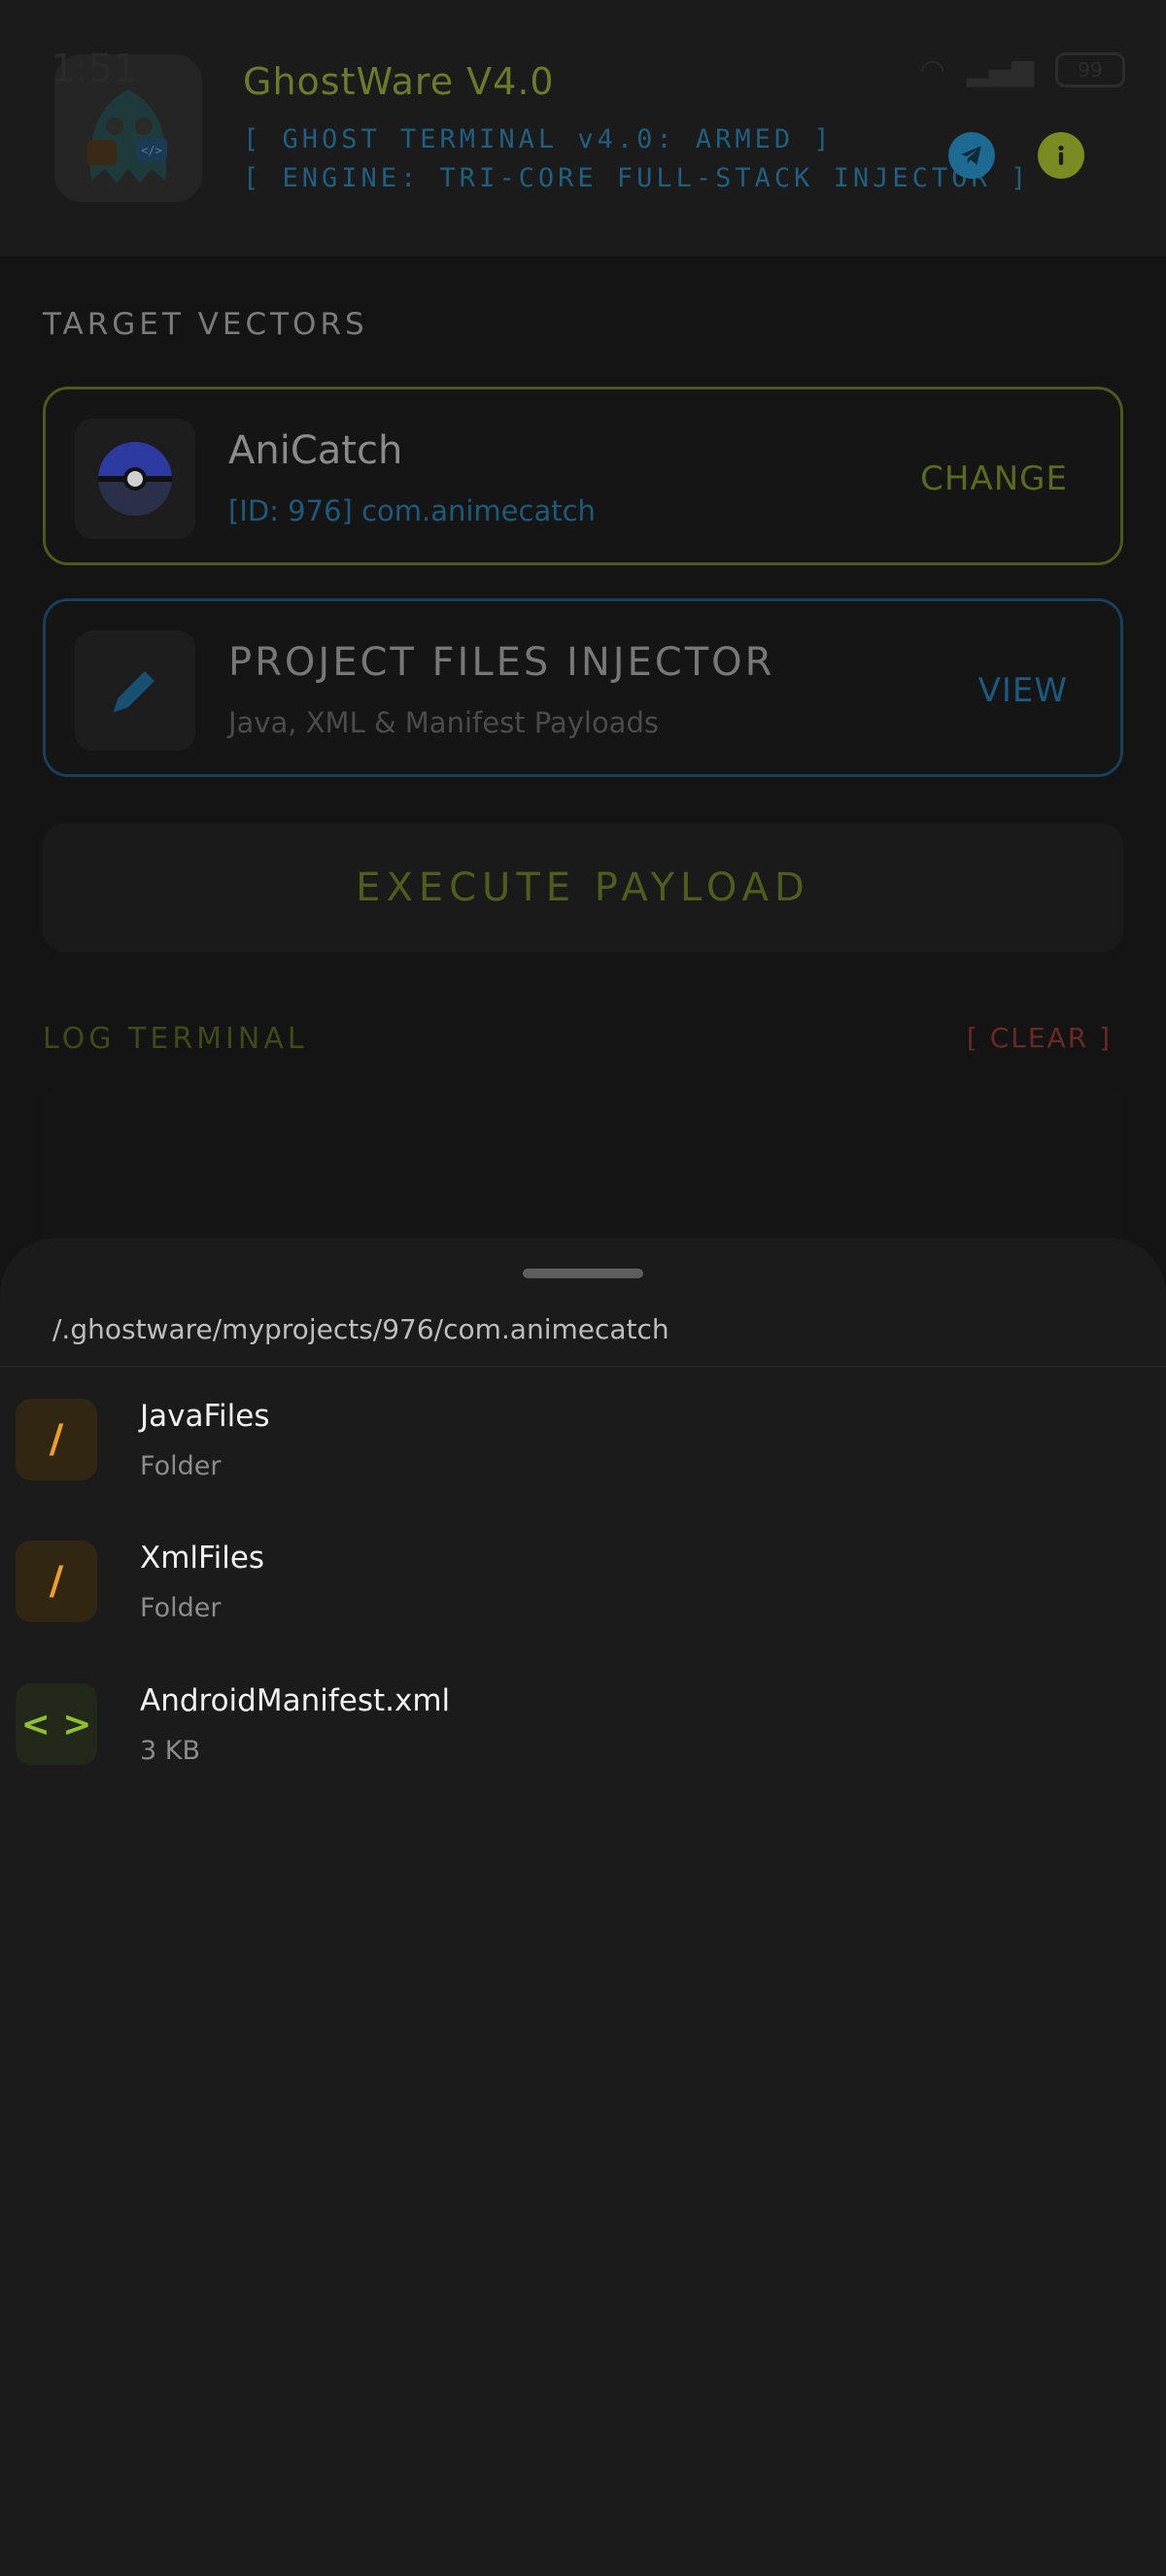 The width and height of the screenshot is (1166, 2576). I want to click on file-name: JavaFiles, so click(205, 1416).